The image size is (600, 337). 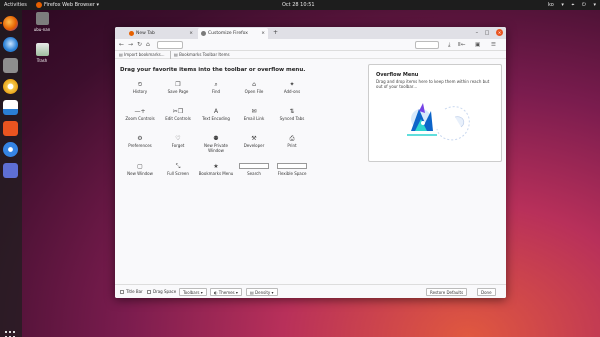 I want to click on help-dock-icon, so click(x=10, y=149).